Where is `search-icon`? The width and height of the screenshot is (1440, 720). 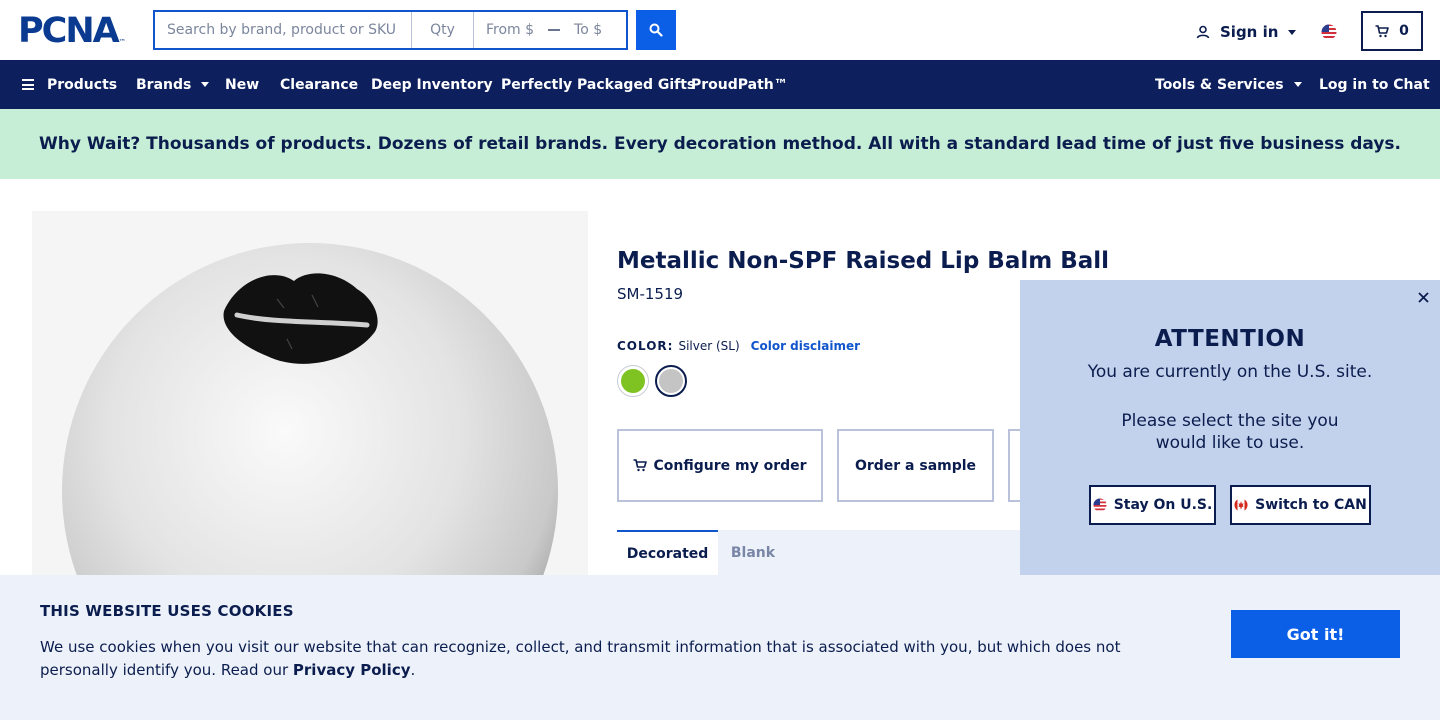 search-icon is located at coordinates (656, 30).